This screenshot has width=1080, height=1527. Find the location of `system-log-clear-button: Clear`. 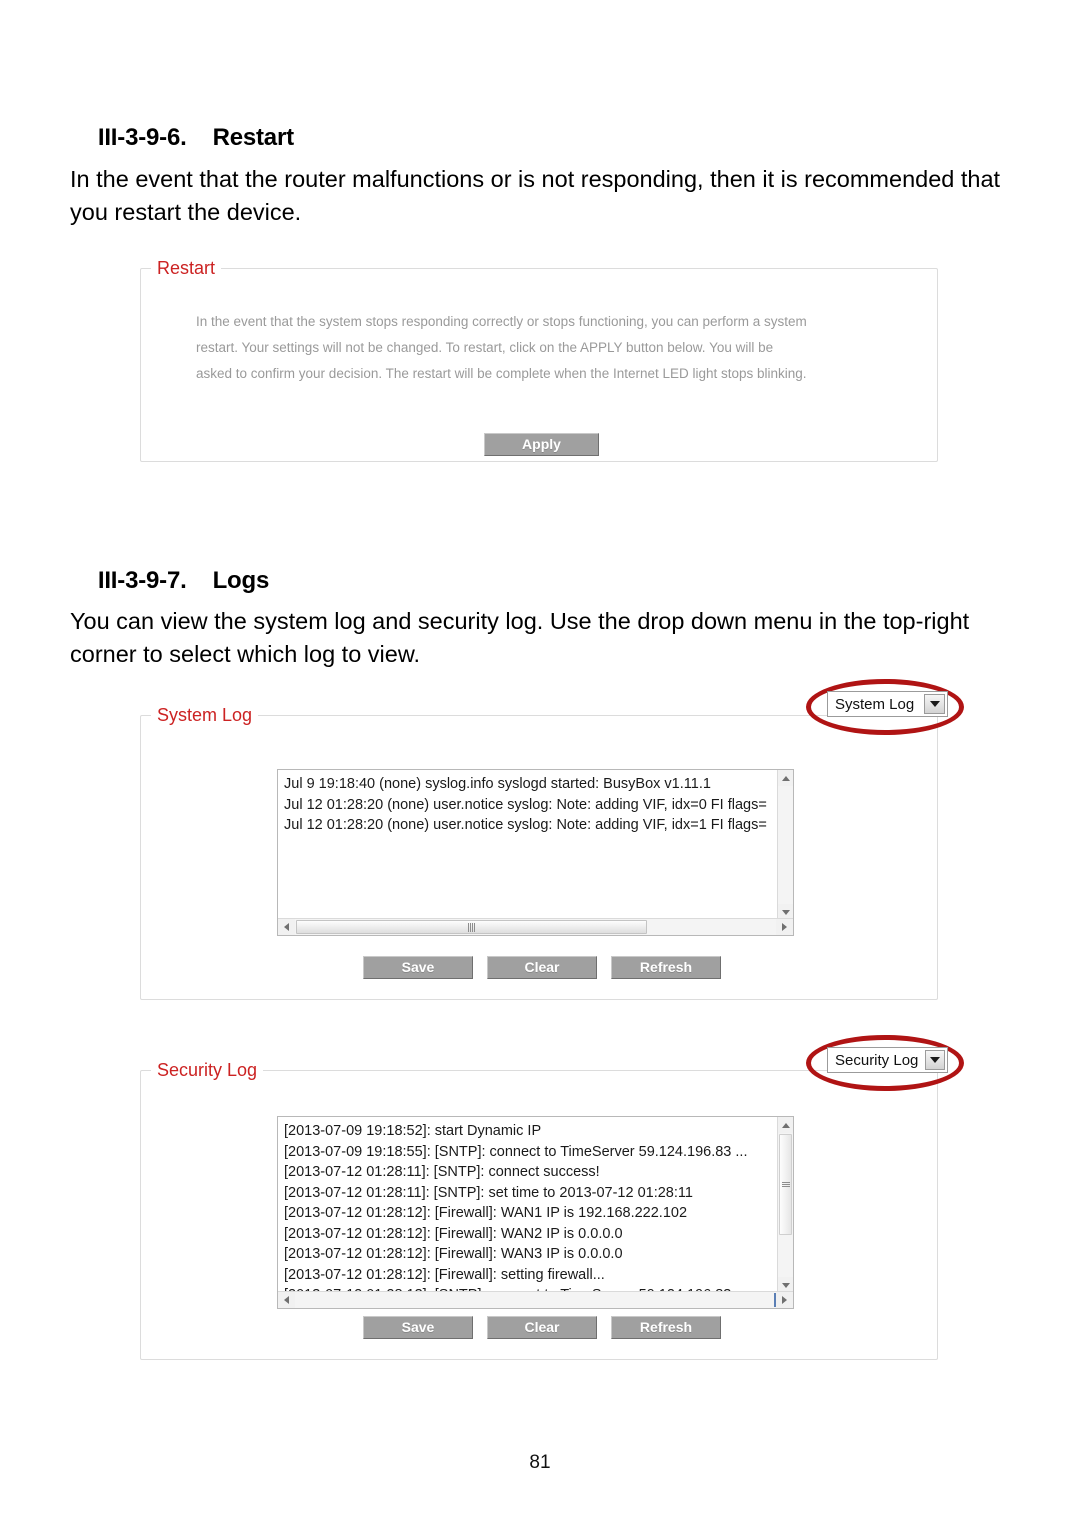

system-log-clear-button: Clear is located at coordinates (542, 967).